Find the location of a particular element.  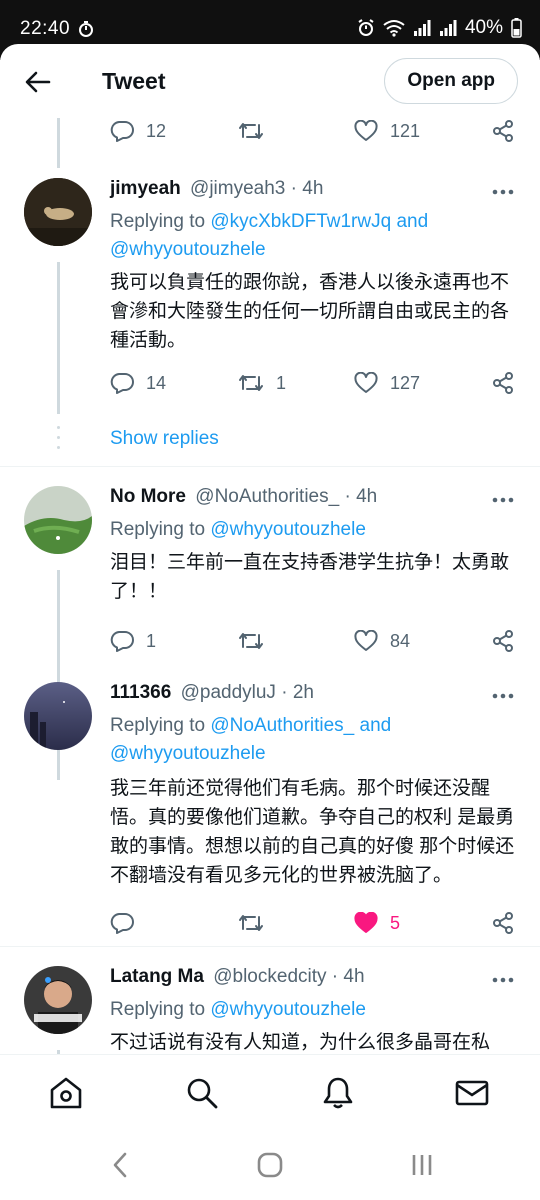

tweet-header: 111366 @paddyluJ · 2h is located at coordinates (212, 693).